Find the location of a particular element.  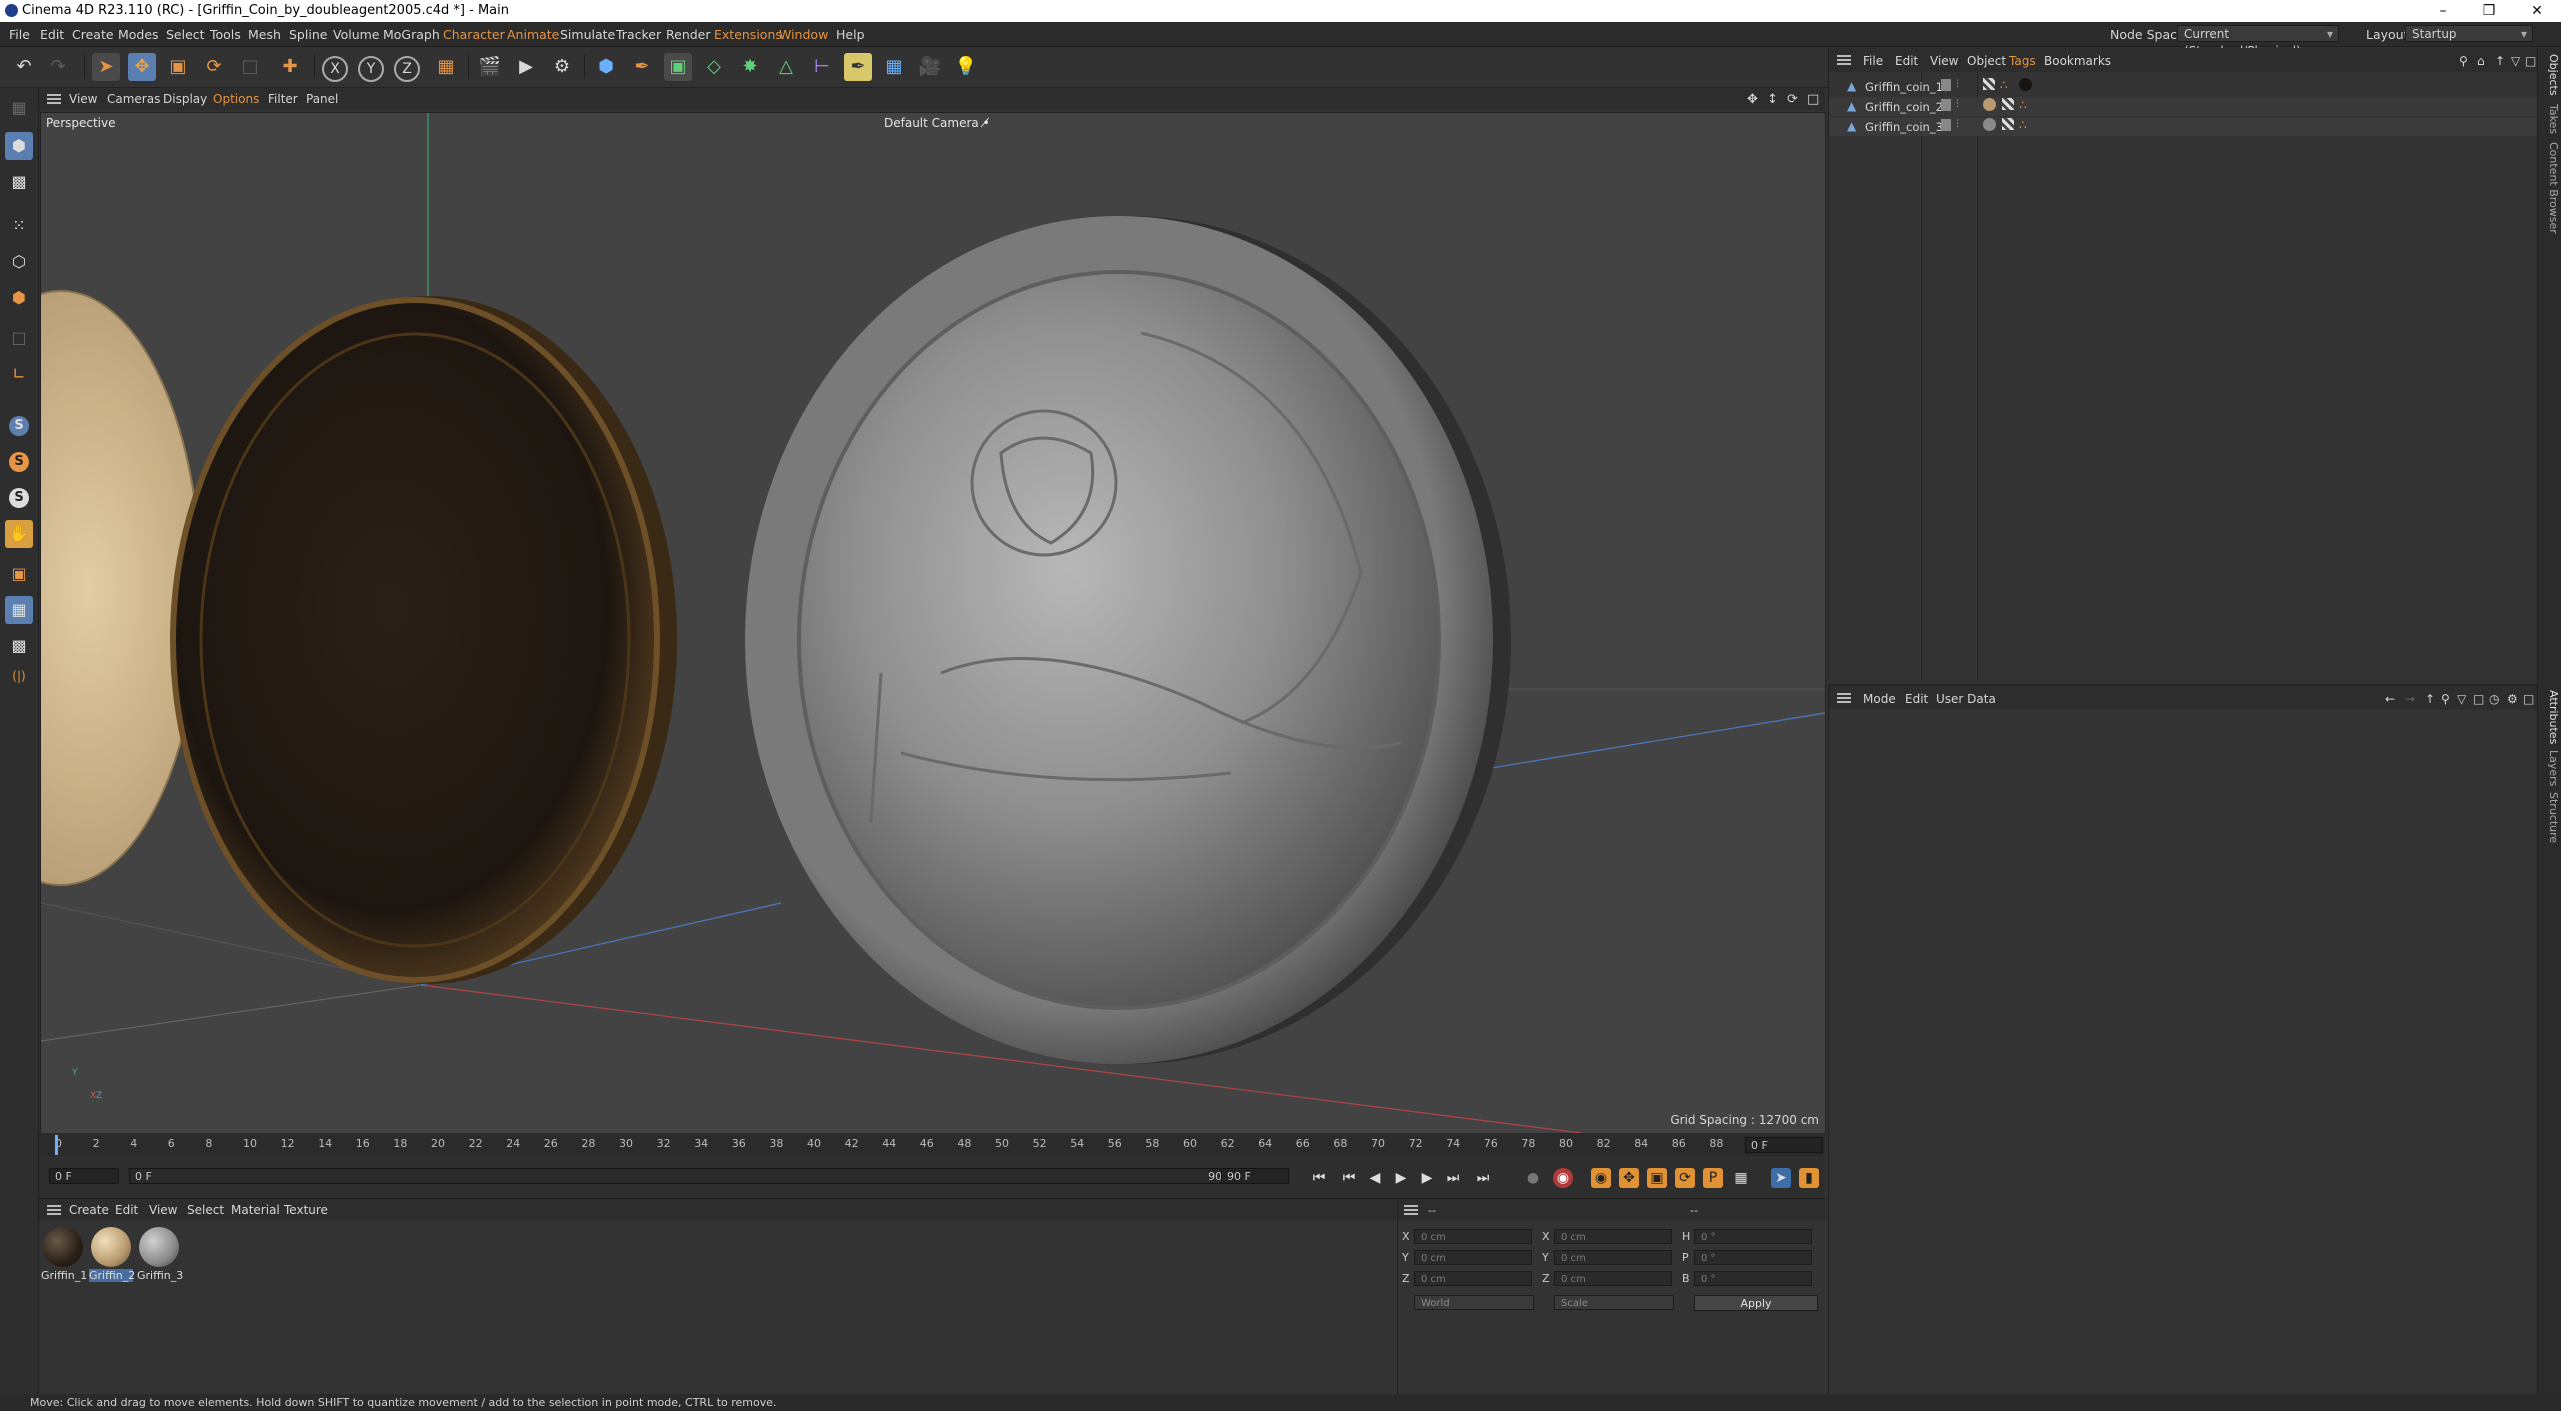

rotate-view-icon: ⟳ is located at coordinates (1792, 99).